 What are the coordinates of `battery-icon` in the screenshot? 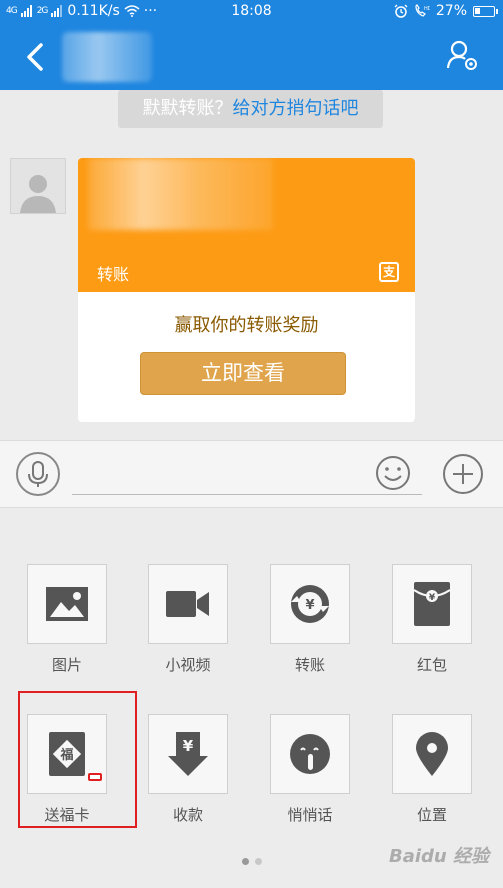 It's located at (485, 11).